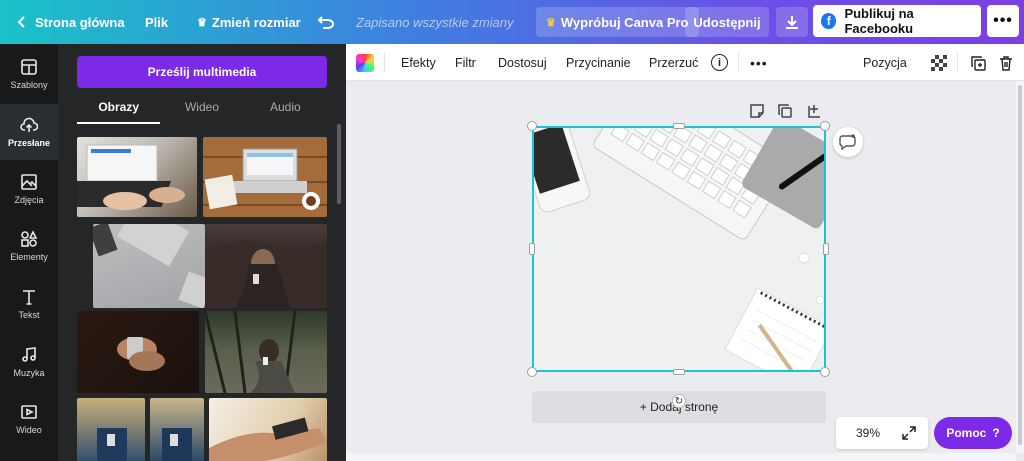 This screenshot has width=1024, height=461. What do you see at coordinates (141, 354) in the screenshot?
I see `hands-phone-image` at bounding box center [141, 354].